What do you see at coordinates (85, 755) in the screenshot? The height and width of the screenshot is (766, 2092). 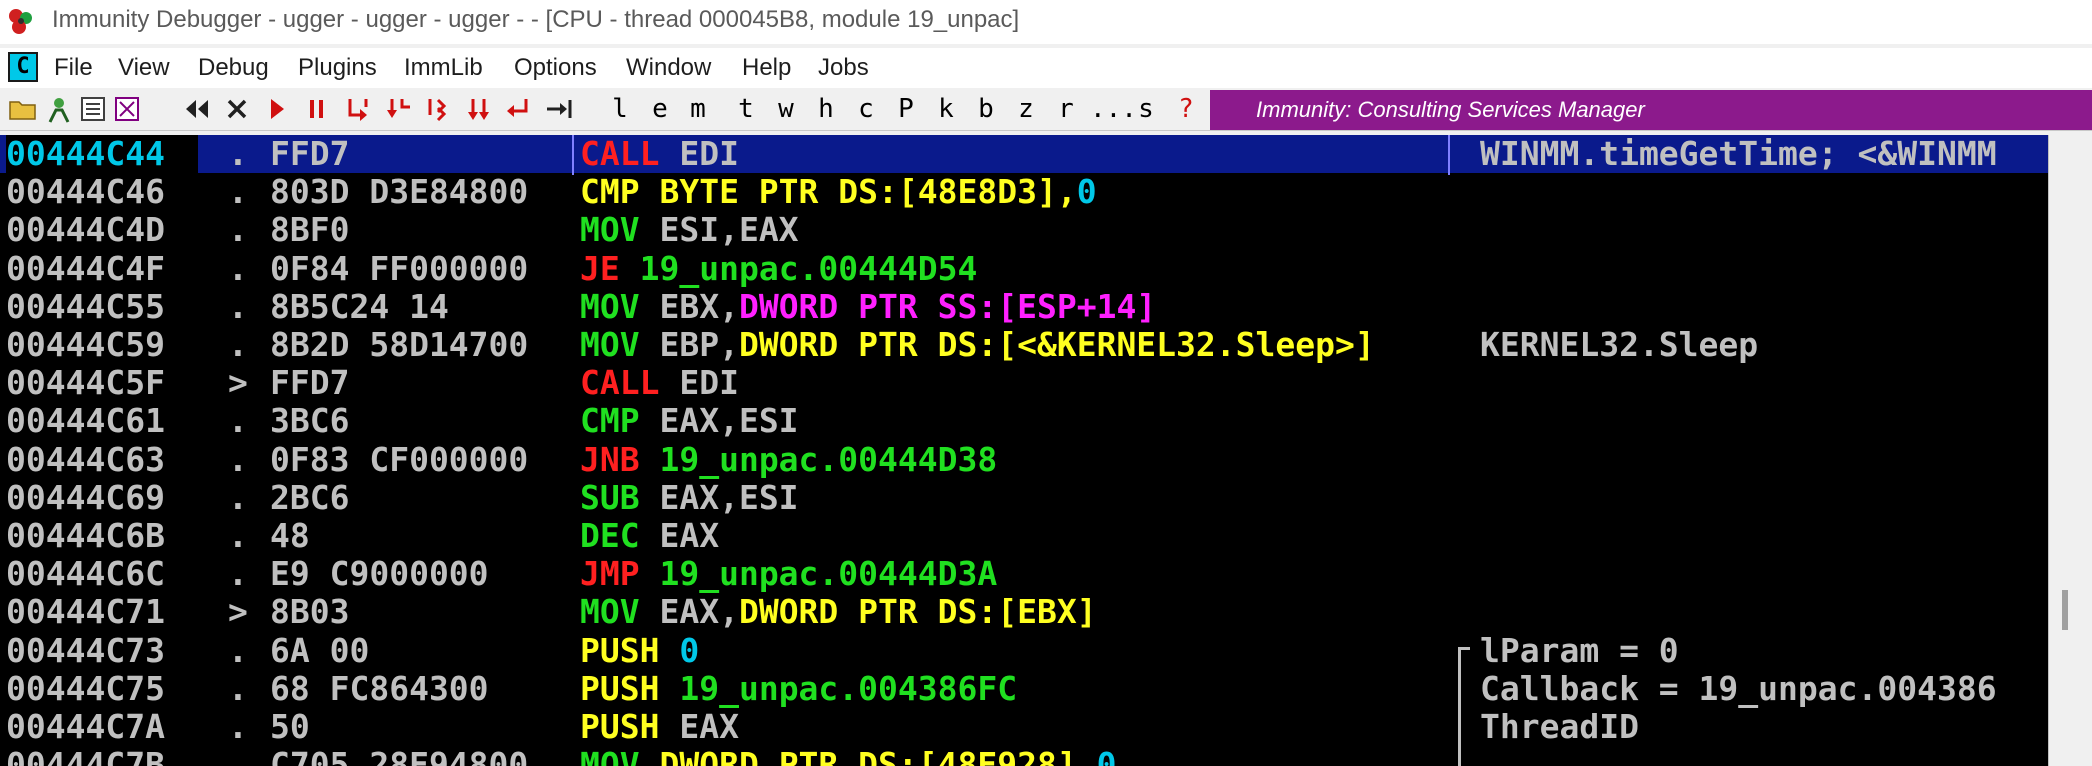 I see `address-cell: 00444C7B` at bounding box center [85, 755].